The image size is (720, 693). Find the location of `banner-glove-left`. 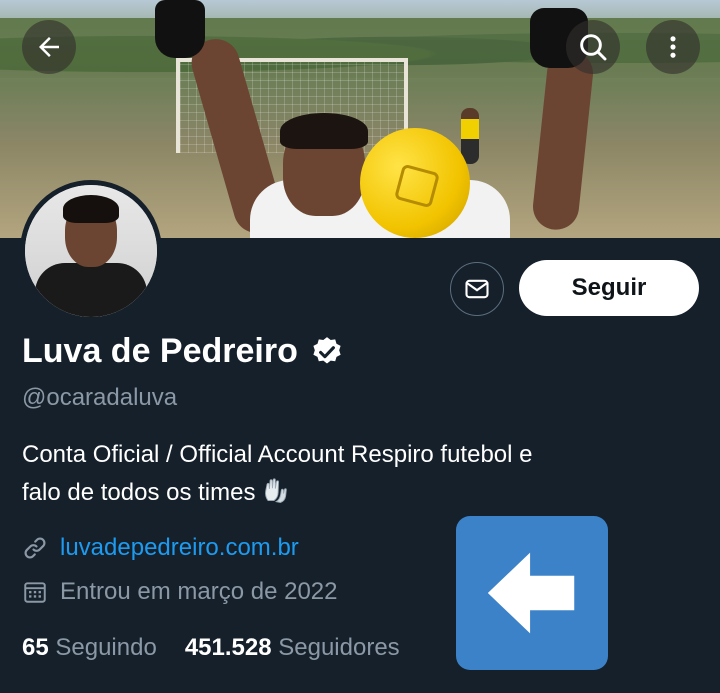

banner-glove-left is located at coordinates (180, 29).